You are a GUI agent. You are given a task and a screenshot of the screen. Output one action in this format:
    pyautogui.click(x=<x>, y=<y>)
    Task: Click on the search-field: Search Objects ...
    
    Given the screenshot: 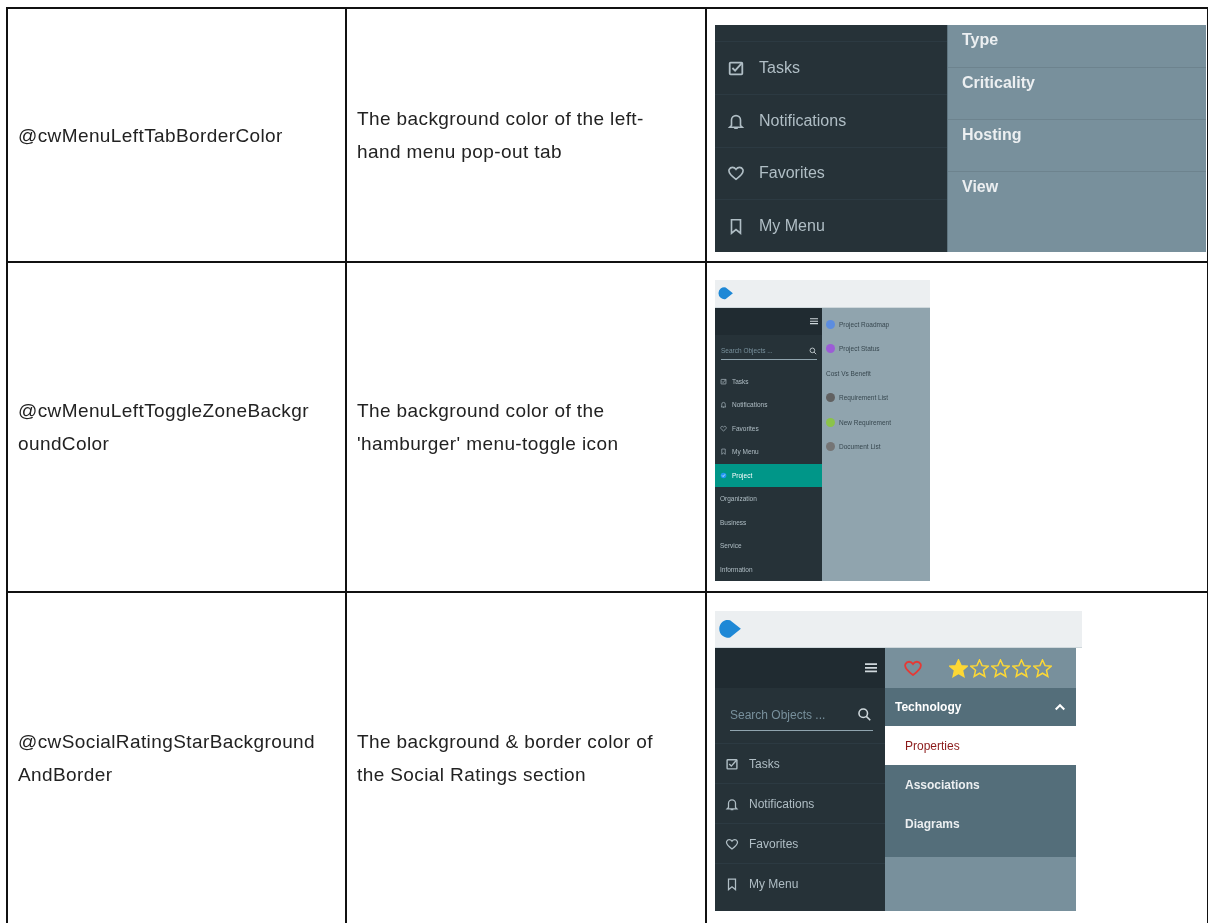 What is the action you would take?
    pyautogui.click(x=801, y=715)
    